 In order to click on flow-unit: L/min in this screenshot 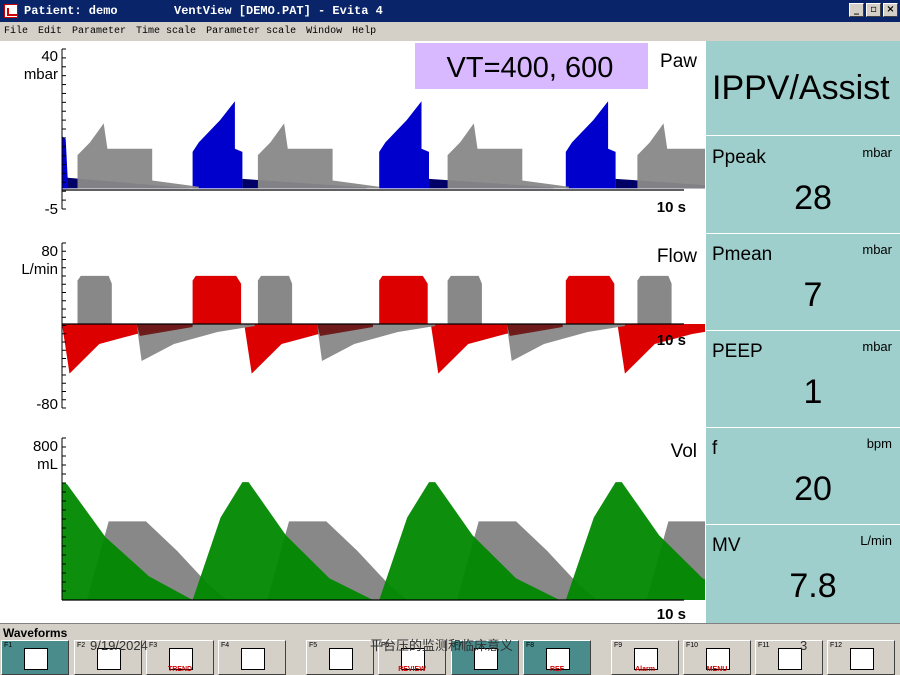, I will do `click(39, 269)`.